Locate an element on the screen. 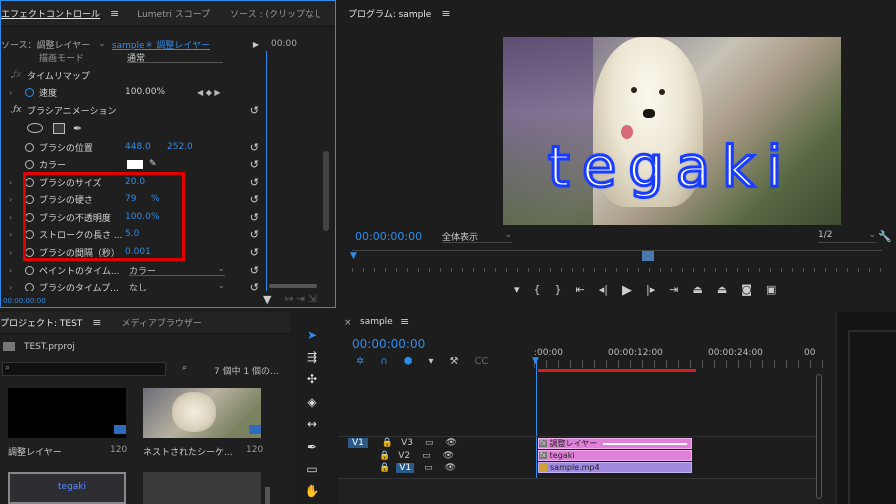  slip-icon: ↔ is located at coordinates (312, 424).